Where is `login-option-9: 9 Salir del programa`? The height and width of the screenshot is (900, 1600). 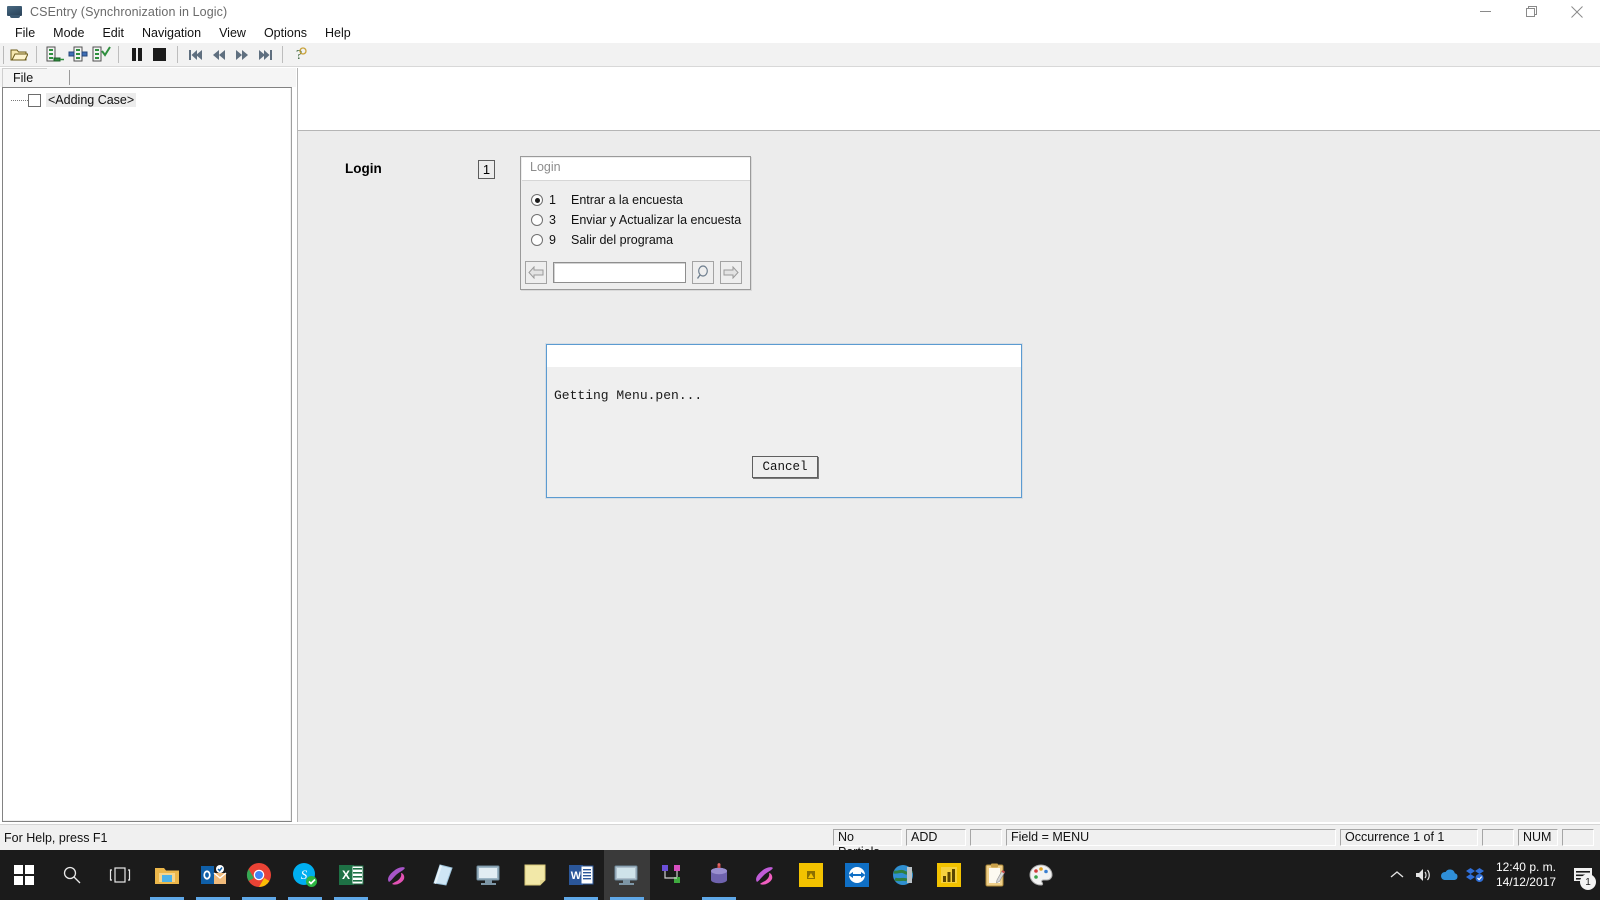
login-option-9: 9 Salir del programa is located at coordinates (636, 240).